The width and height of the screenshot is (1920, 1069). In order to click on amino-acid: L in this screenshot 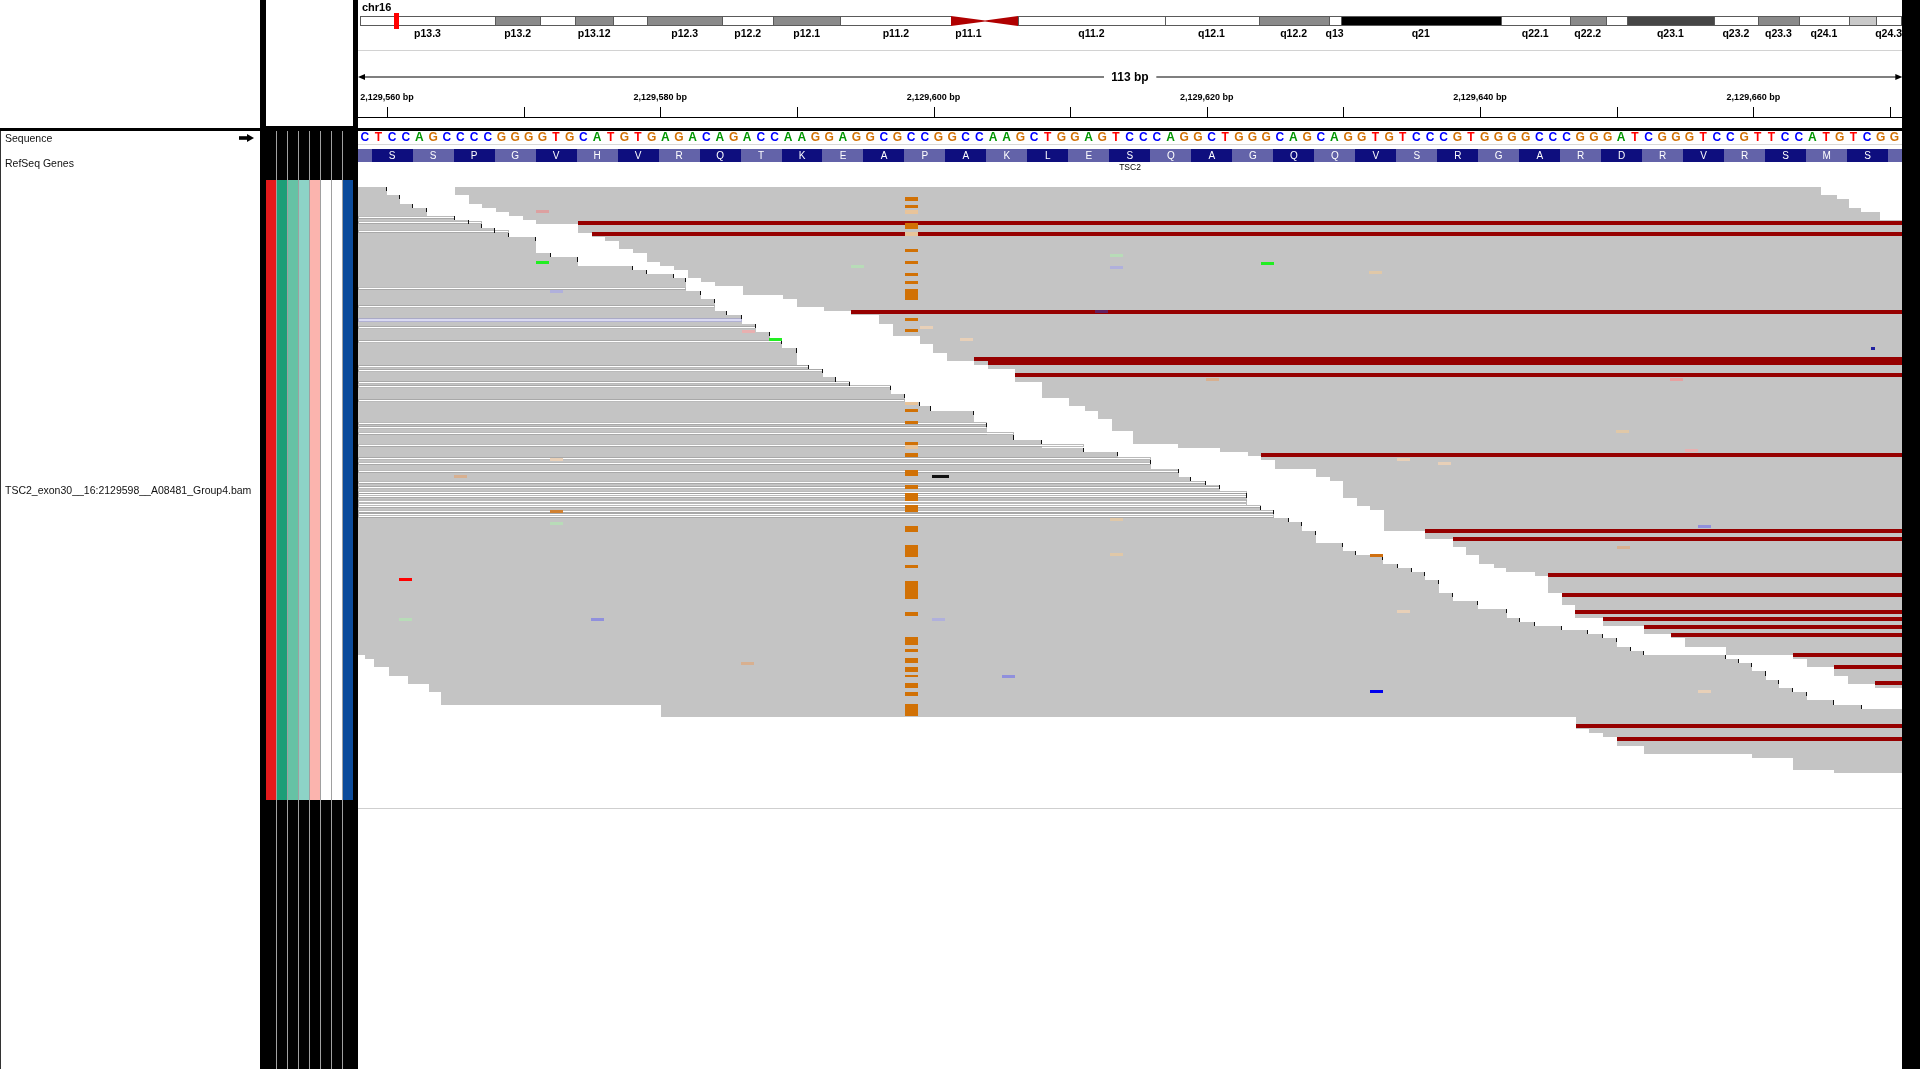, I will do `click(1048, 155)`.